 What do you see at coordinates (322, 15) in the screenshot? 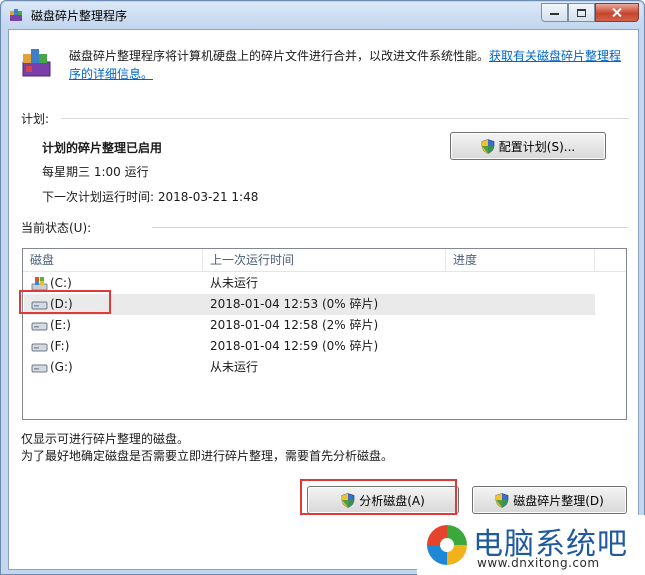
I see `title-bar: 磁盘碎片整理程序` at bounding box center [322, 15].